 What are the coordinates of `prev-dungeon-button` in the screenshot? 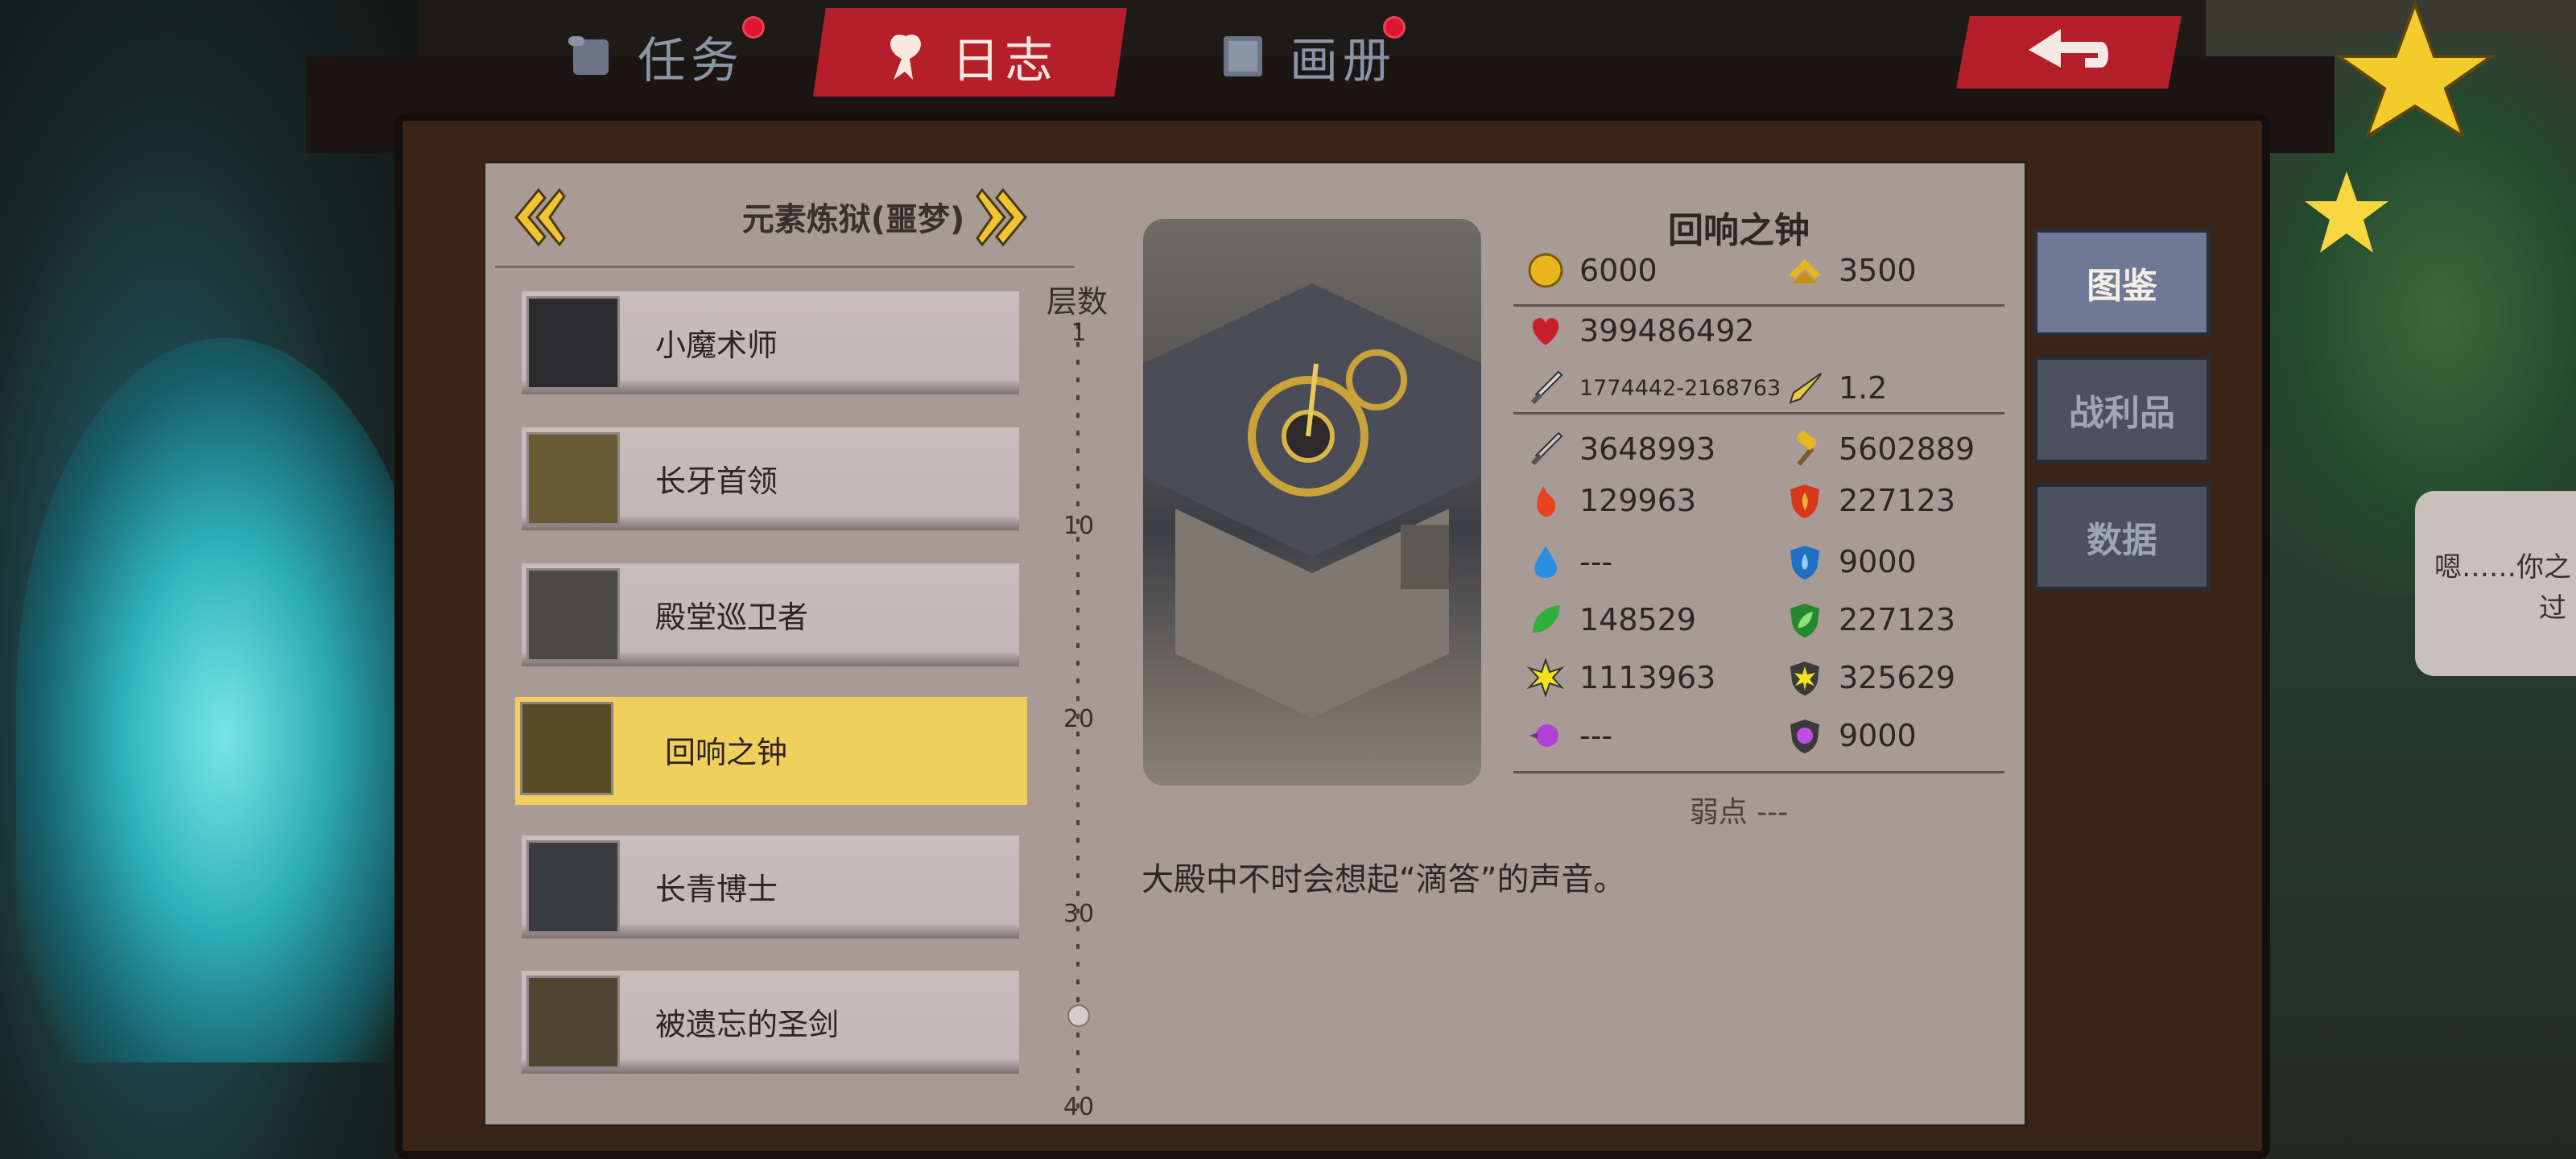 It's located at (539, 217).